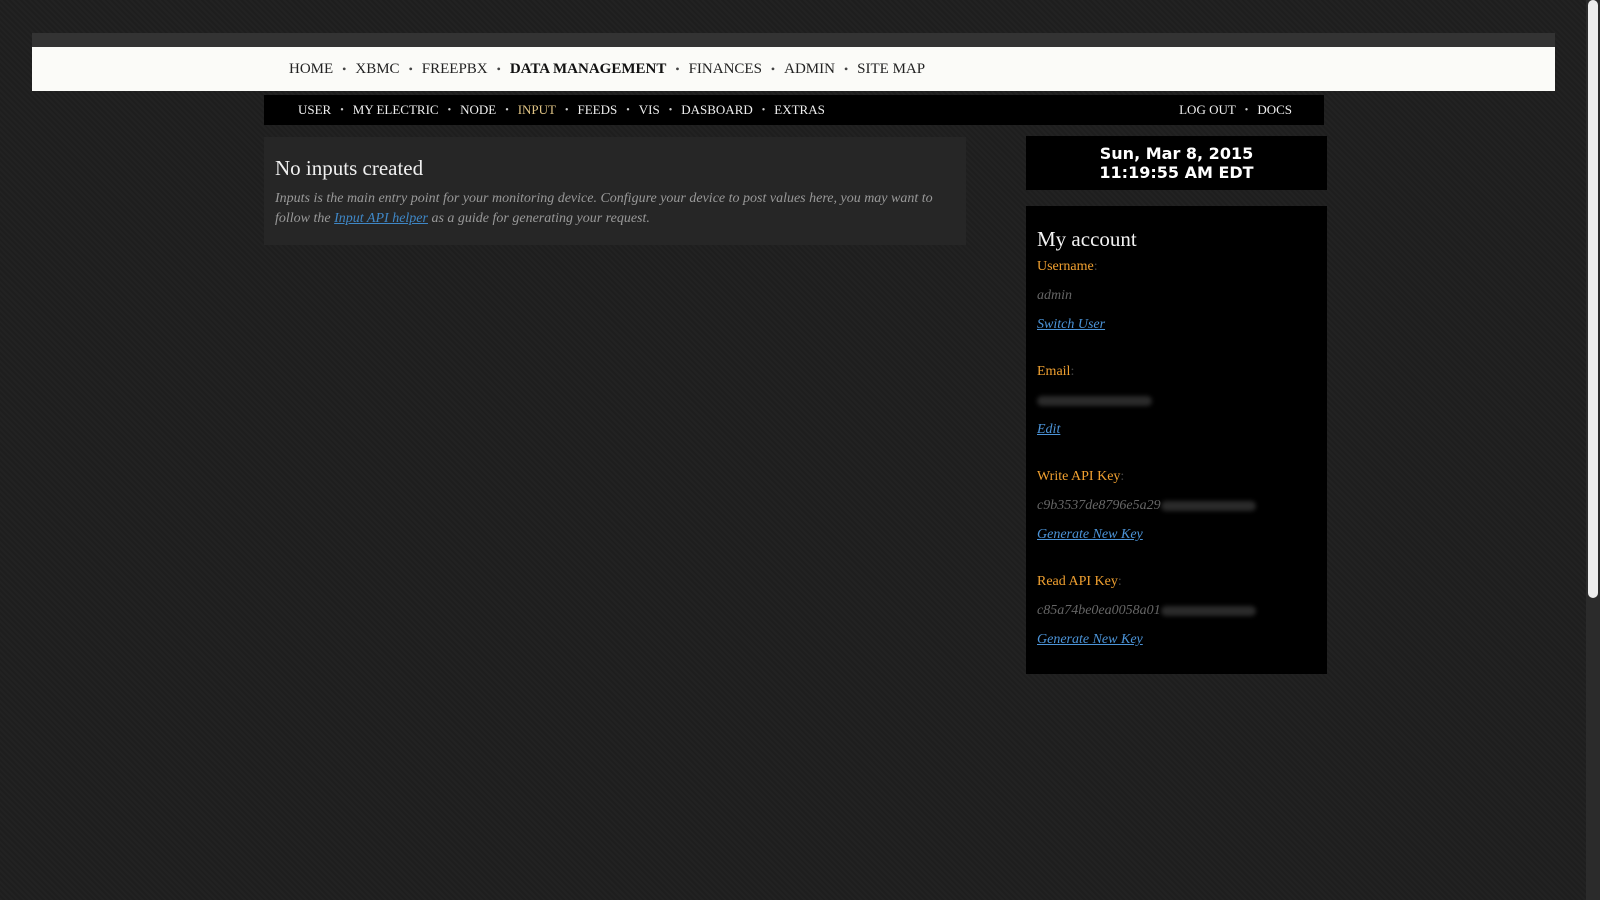 The height and width of the screenshot is (900, 1600). I want to click on clock-time: 11:19:55 AM EDT, so click(1176, 172).